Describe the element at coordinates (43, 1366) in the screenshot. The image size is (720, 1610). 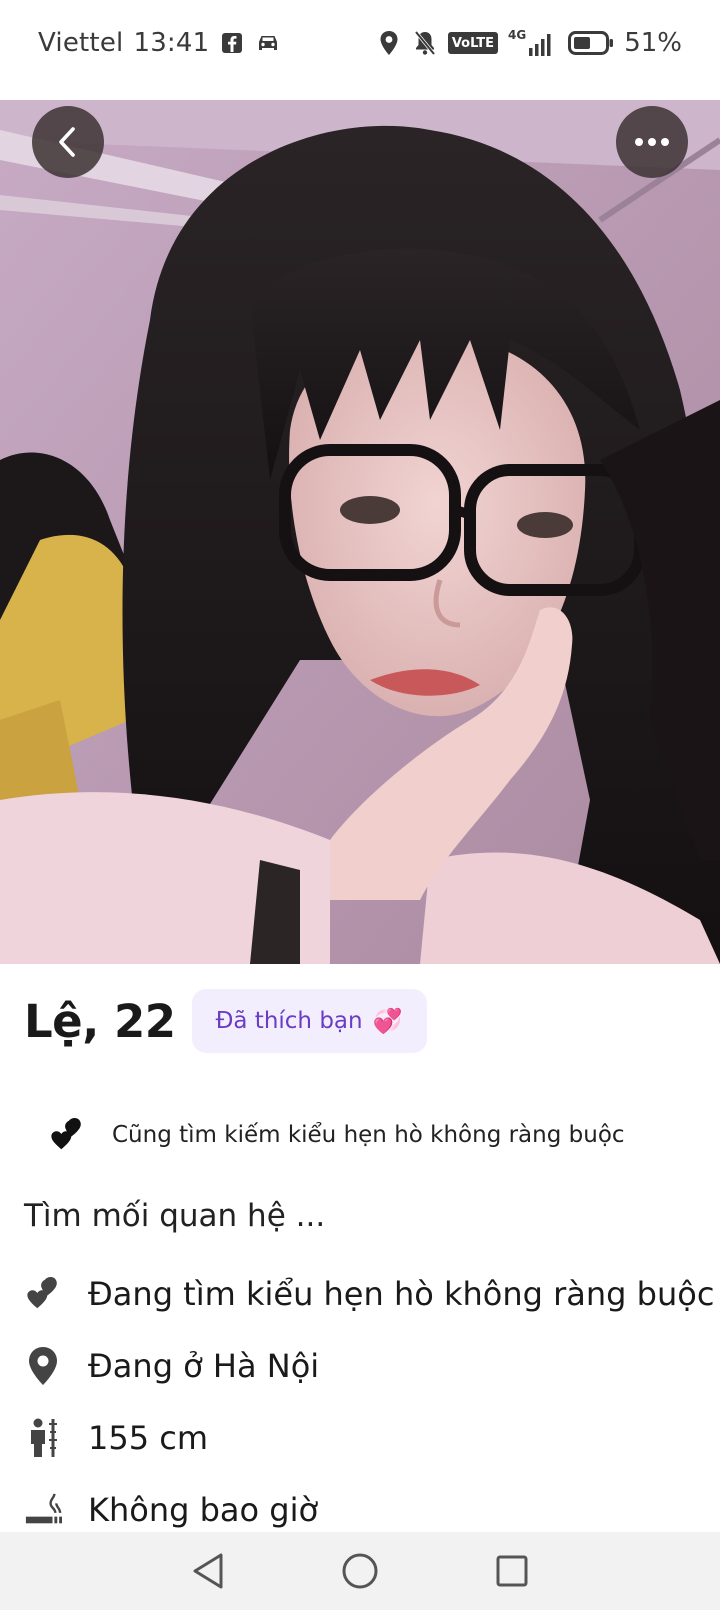
I see `location-pin-icon` at that location.